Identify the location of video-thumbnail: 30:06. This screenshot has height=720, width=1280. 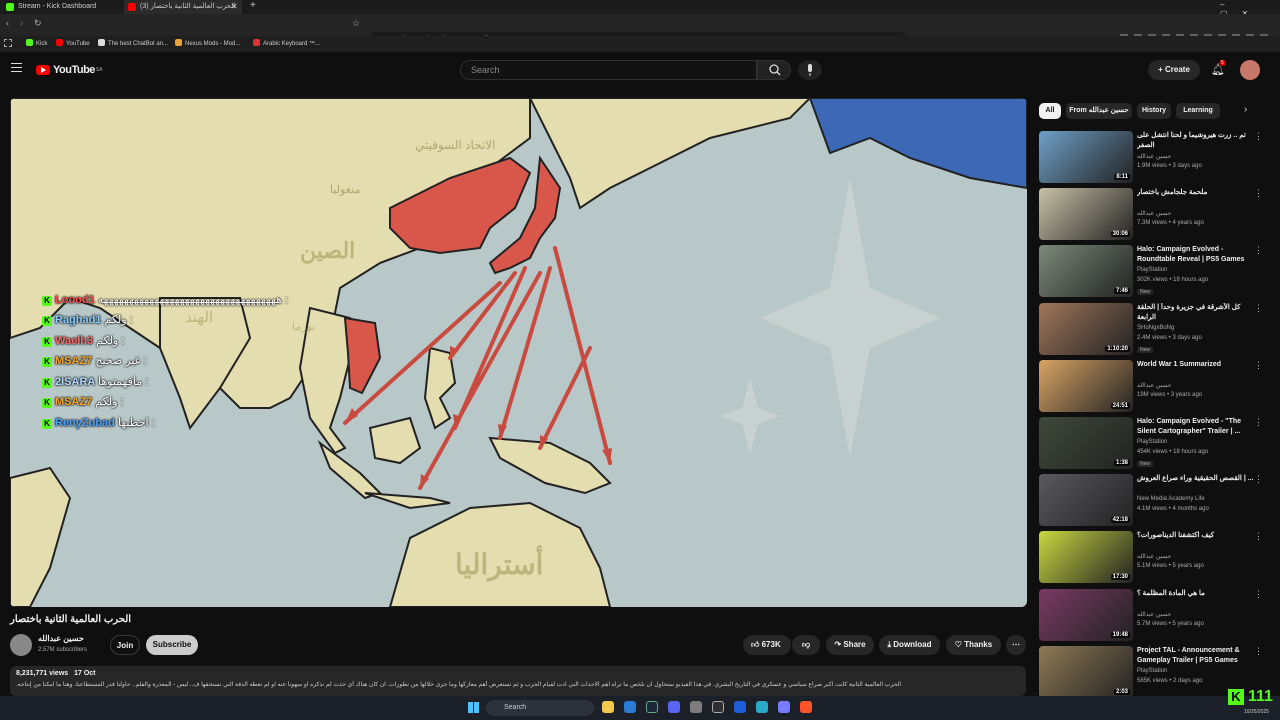
(1086, 214).